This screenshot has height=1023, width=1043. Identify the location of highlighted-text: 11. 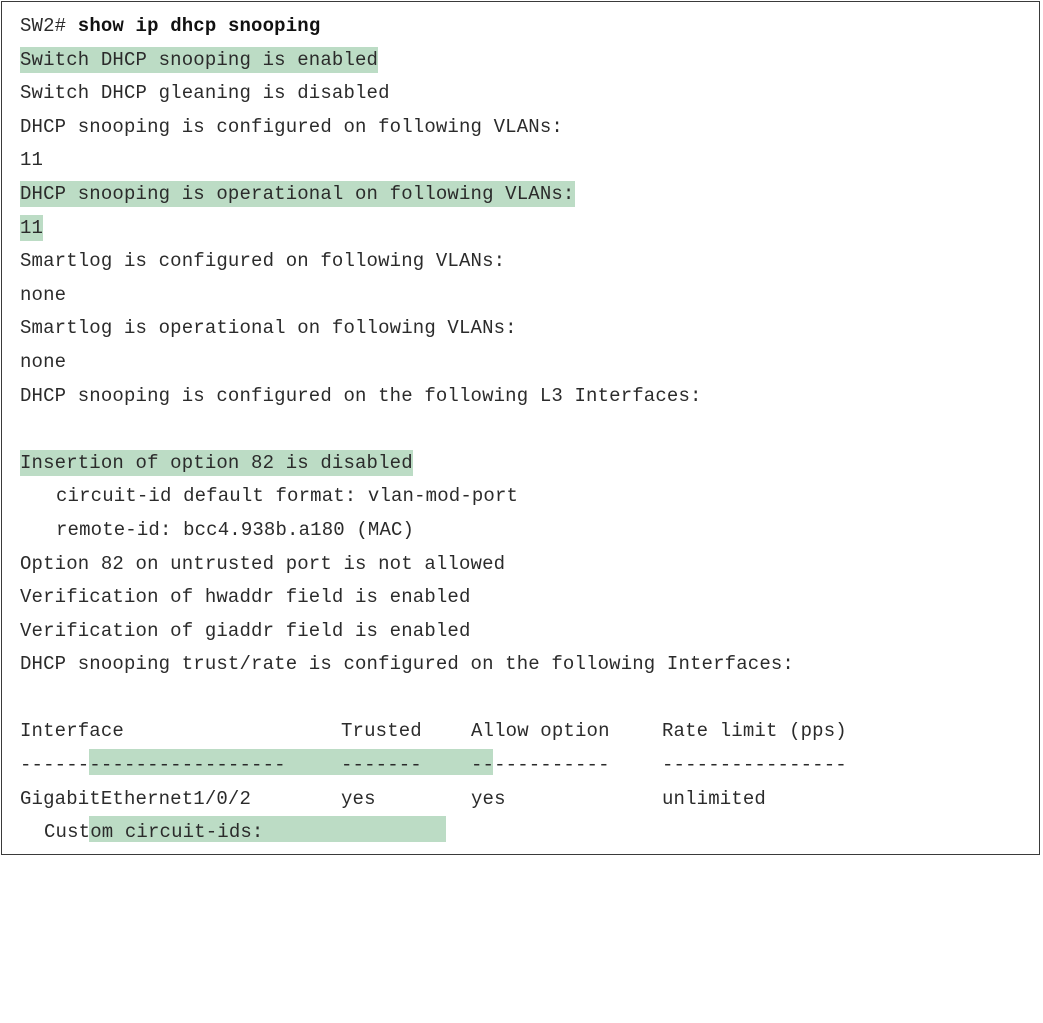
(32, 227).